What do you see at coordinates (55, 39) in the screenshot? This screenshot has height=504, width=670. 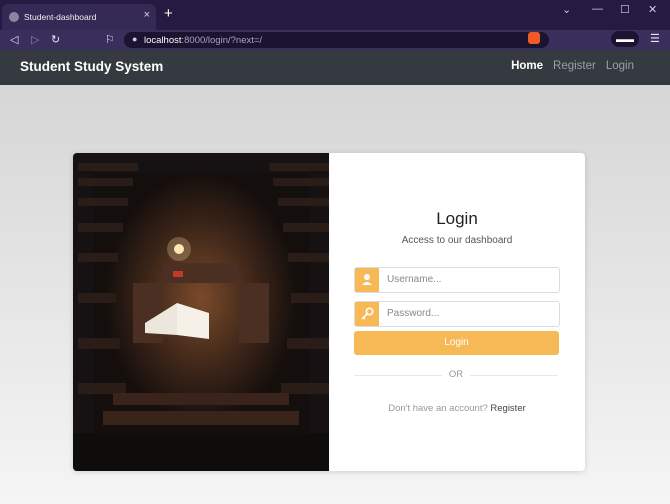 I see `reload-icon: ↻` at bounding box center [55, 39].